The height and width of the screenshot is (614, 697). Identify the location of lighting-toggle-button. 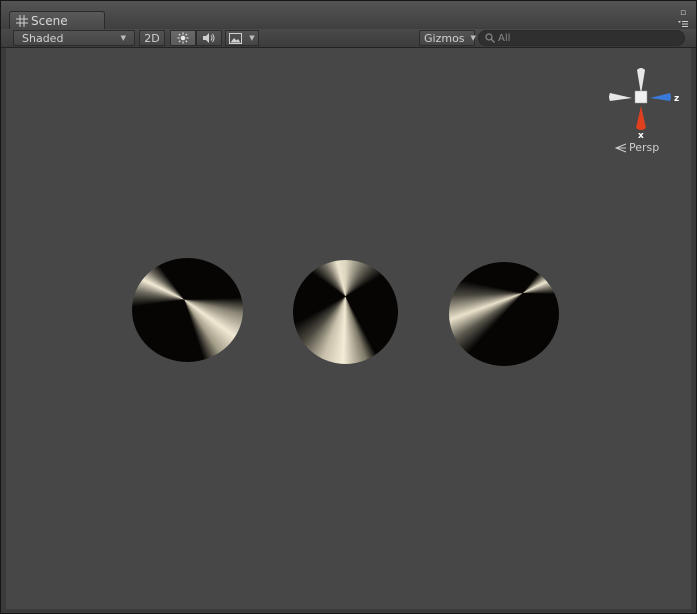
(183, 38).